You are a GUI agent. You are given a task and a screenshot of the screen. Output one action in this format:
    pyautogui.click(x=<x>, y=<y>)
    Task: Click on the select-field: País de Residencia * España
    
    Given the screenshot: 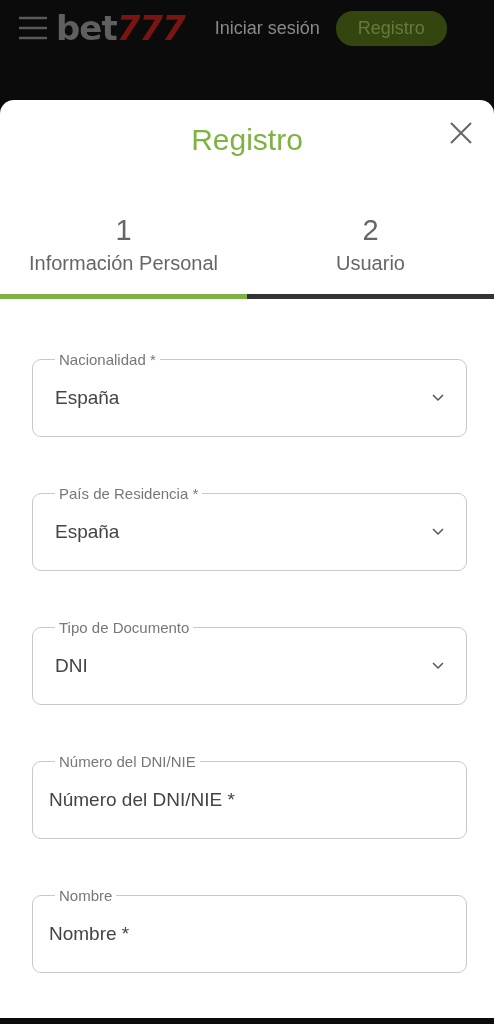 What is the action you would take?
    pyautogui.click(x=249, y=528)
    